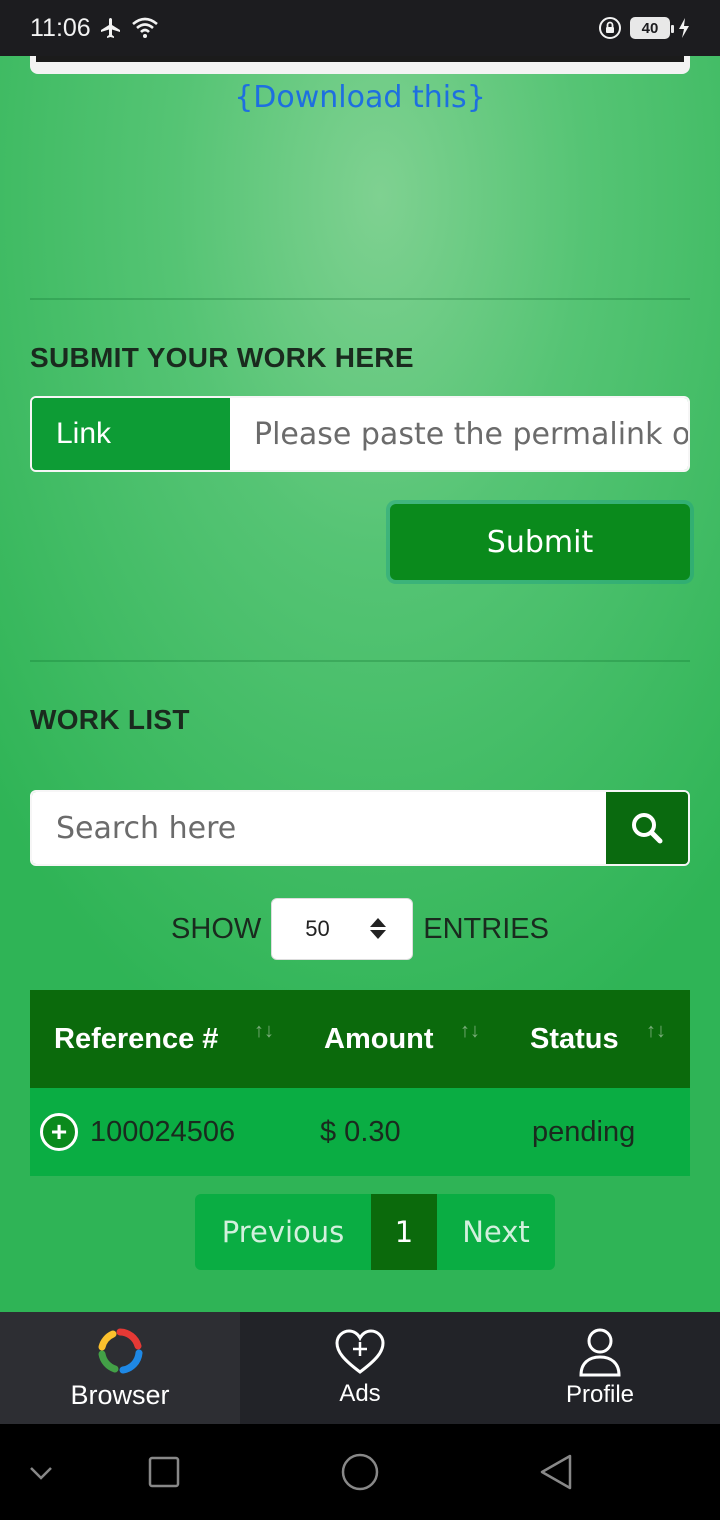  I want to click on status-left: 11:06, so click(94, 28).